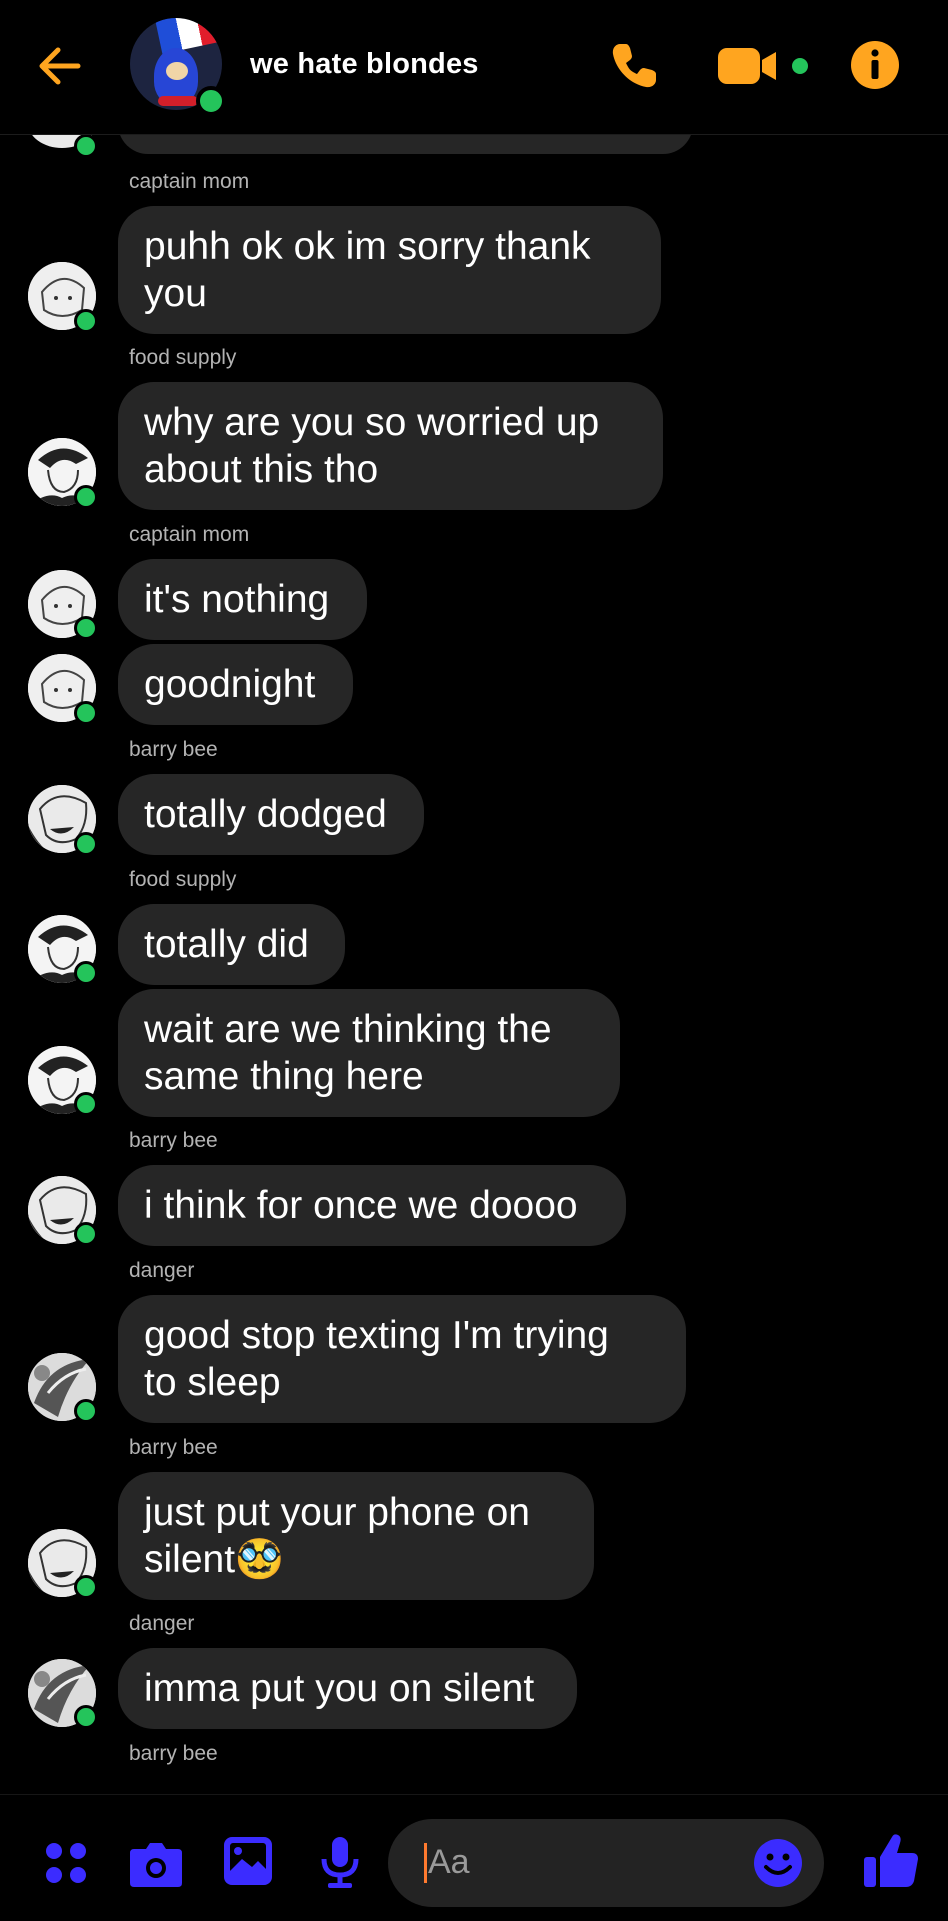 Image resolution: width=948 pixels, height=1921 pixels. What do you see at coordinates (634, 66) in the screenshot?
I see `phone-icon` at bounding box center [634, 66].